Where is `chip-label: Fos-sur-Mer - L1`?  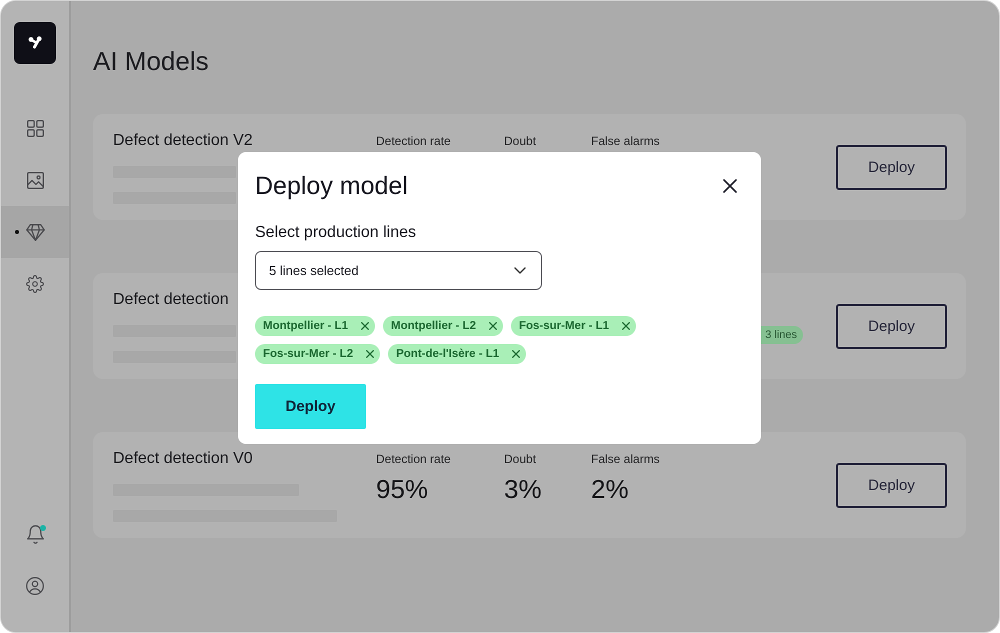 chip-label: Fos-sur-Mer - L1 is located at coordinates (564, 326).